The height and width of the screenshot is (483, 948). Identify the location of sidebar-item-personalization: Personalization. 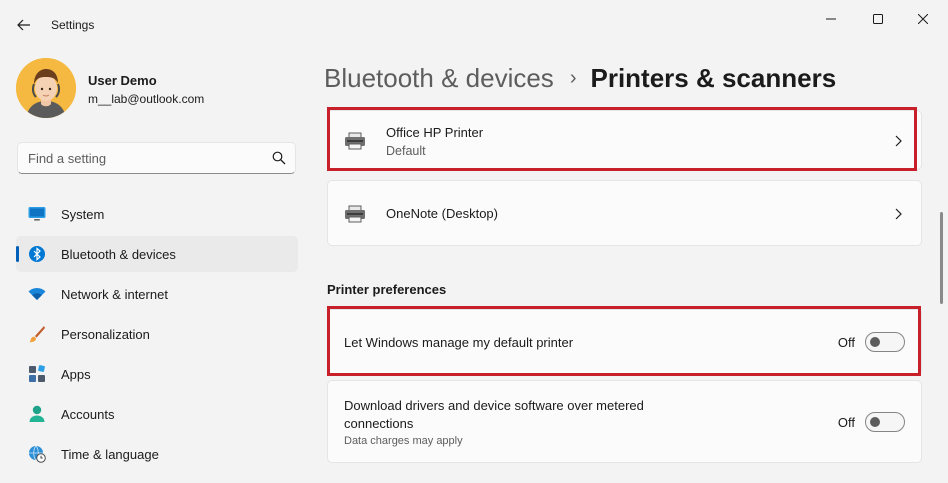
(157, 334).